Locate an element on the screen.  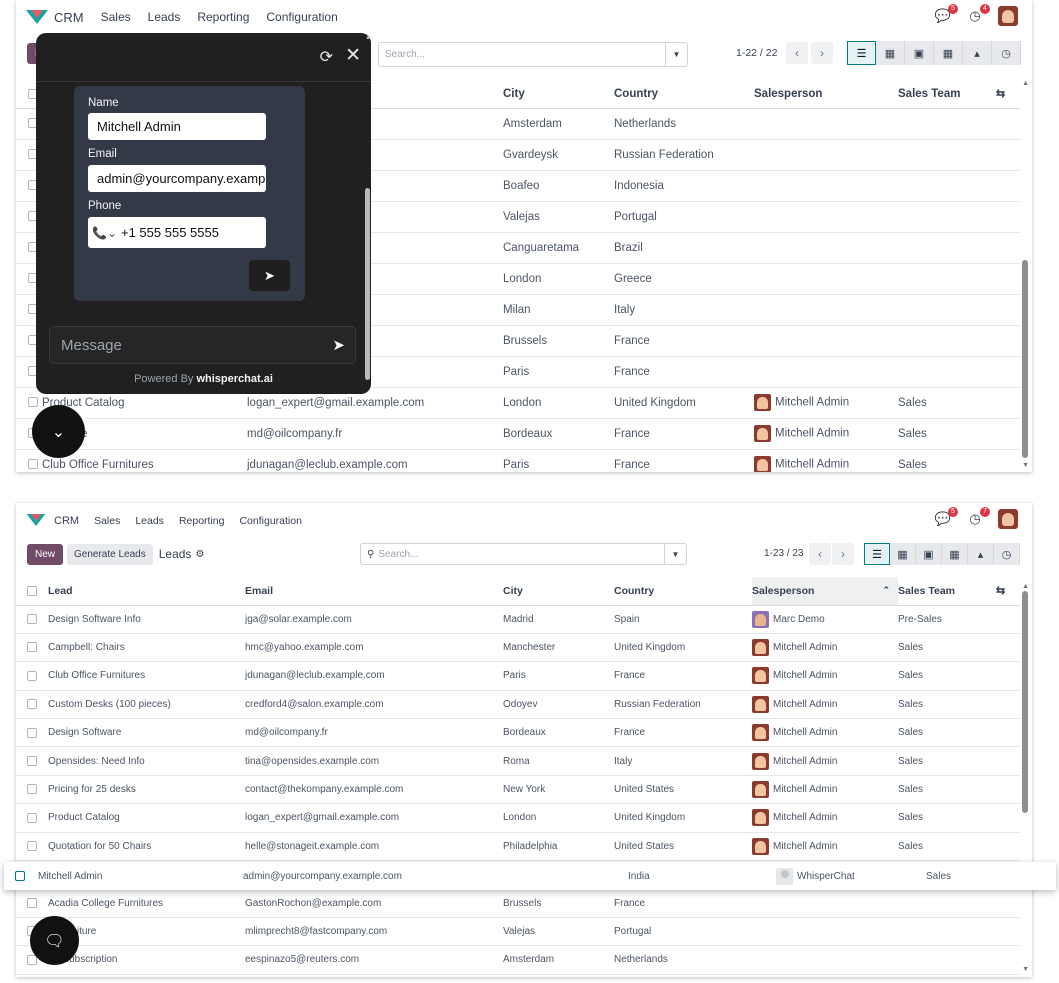
send-icon: ➤ is located at coordinates (338, 345).